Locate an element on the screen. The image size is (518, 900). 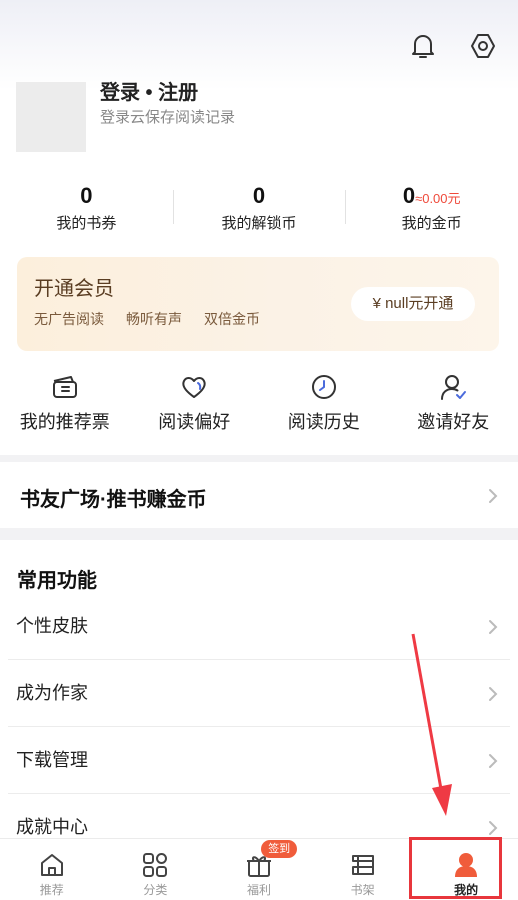
stat-unlock-coins: 0 我的解锁币 is located at coordinates (259, 209).